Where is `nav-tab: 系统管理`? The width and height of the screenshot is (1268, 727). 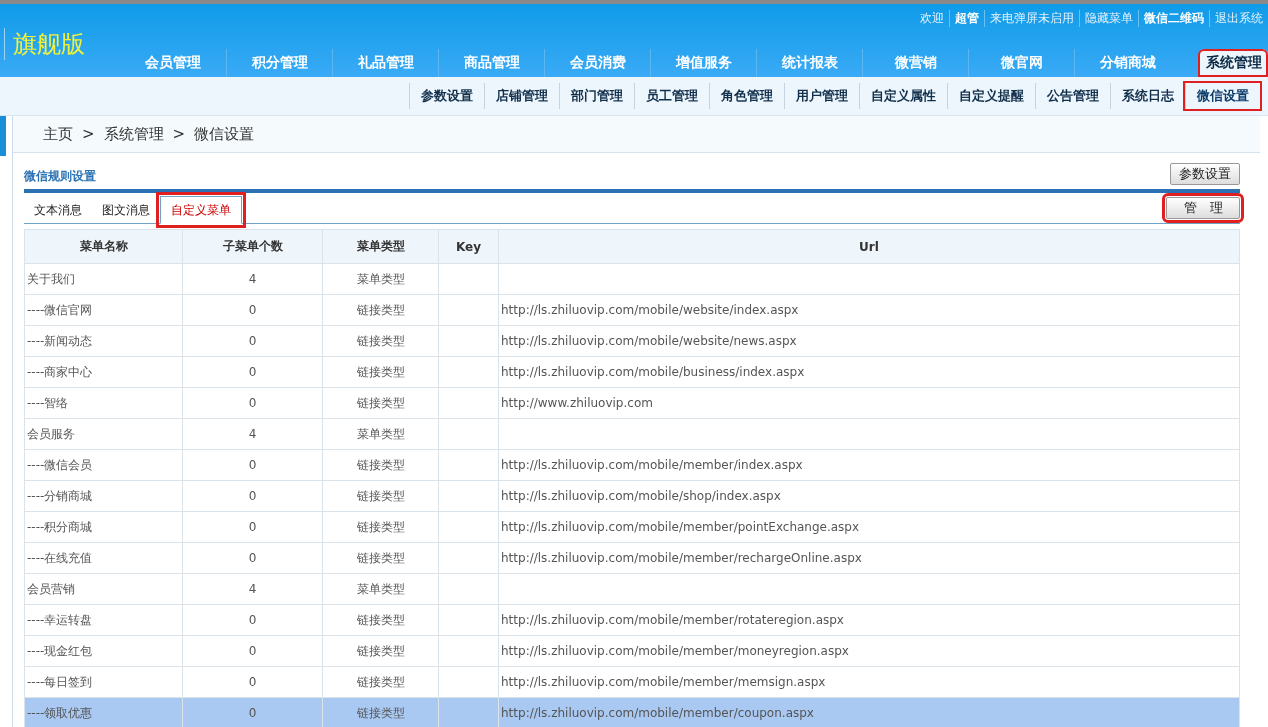
nav-tab: 系统管理 is located at coordinates (1233, 63).